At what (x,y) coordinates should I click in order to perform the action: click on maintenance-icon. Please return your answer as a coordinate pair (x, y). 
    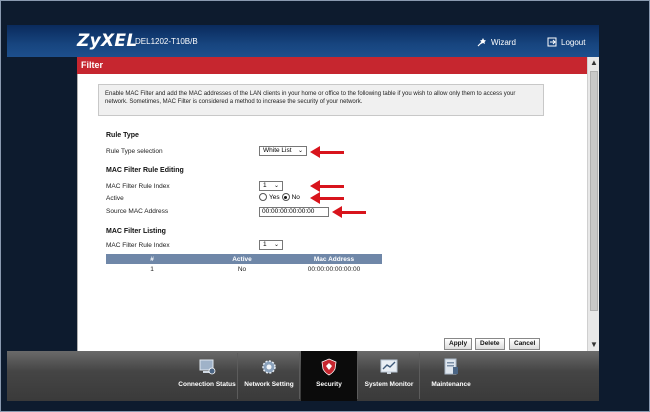
    Looking at the image, I should click on (451, 366).